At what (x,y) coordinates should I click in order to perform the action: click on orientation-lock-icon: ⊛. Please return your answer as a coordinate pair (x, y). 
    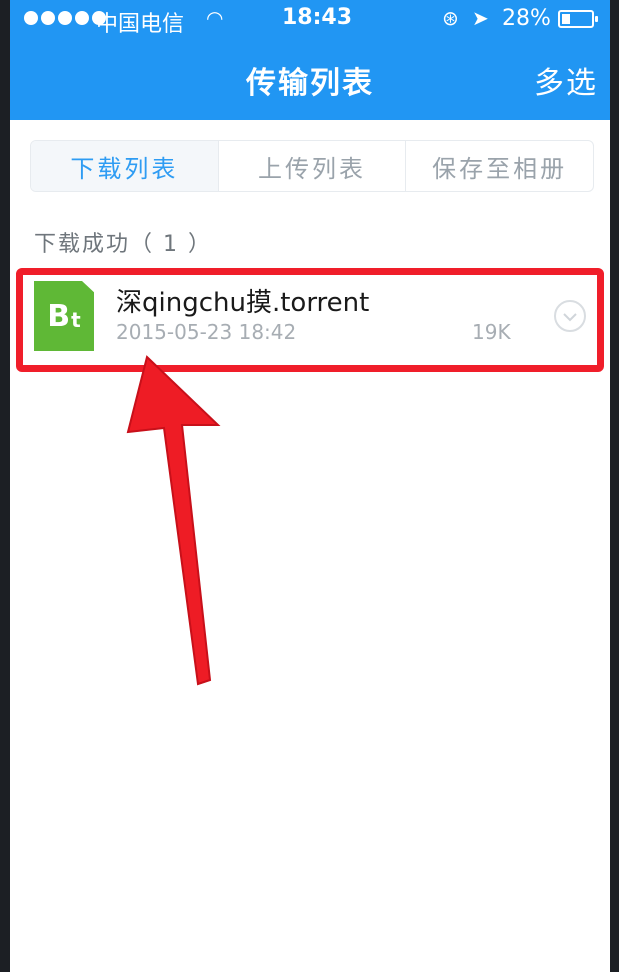
    Looking at the image, I should click on (450, 18).